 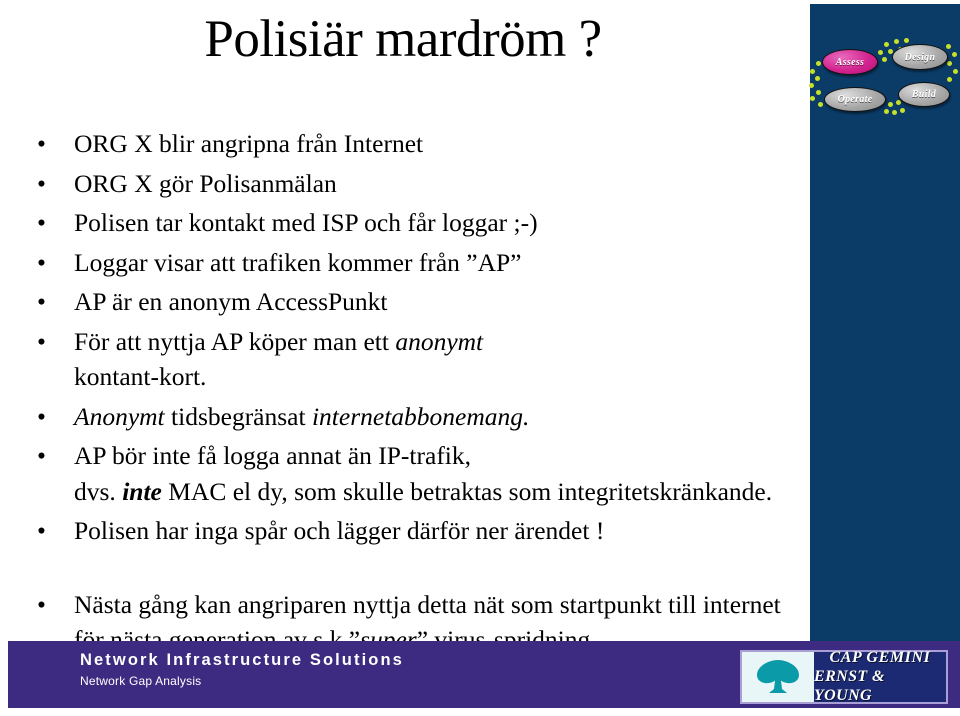 I want to click on list-item-continuation: kontant-kort., so click(x=140, y=376).